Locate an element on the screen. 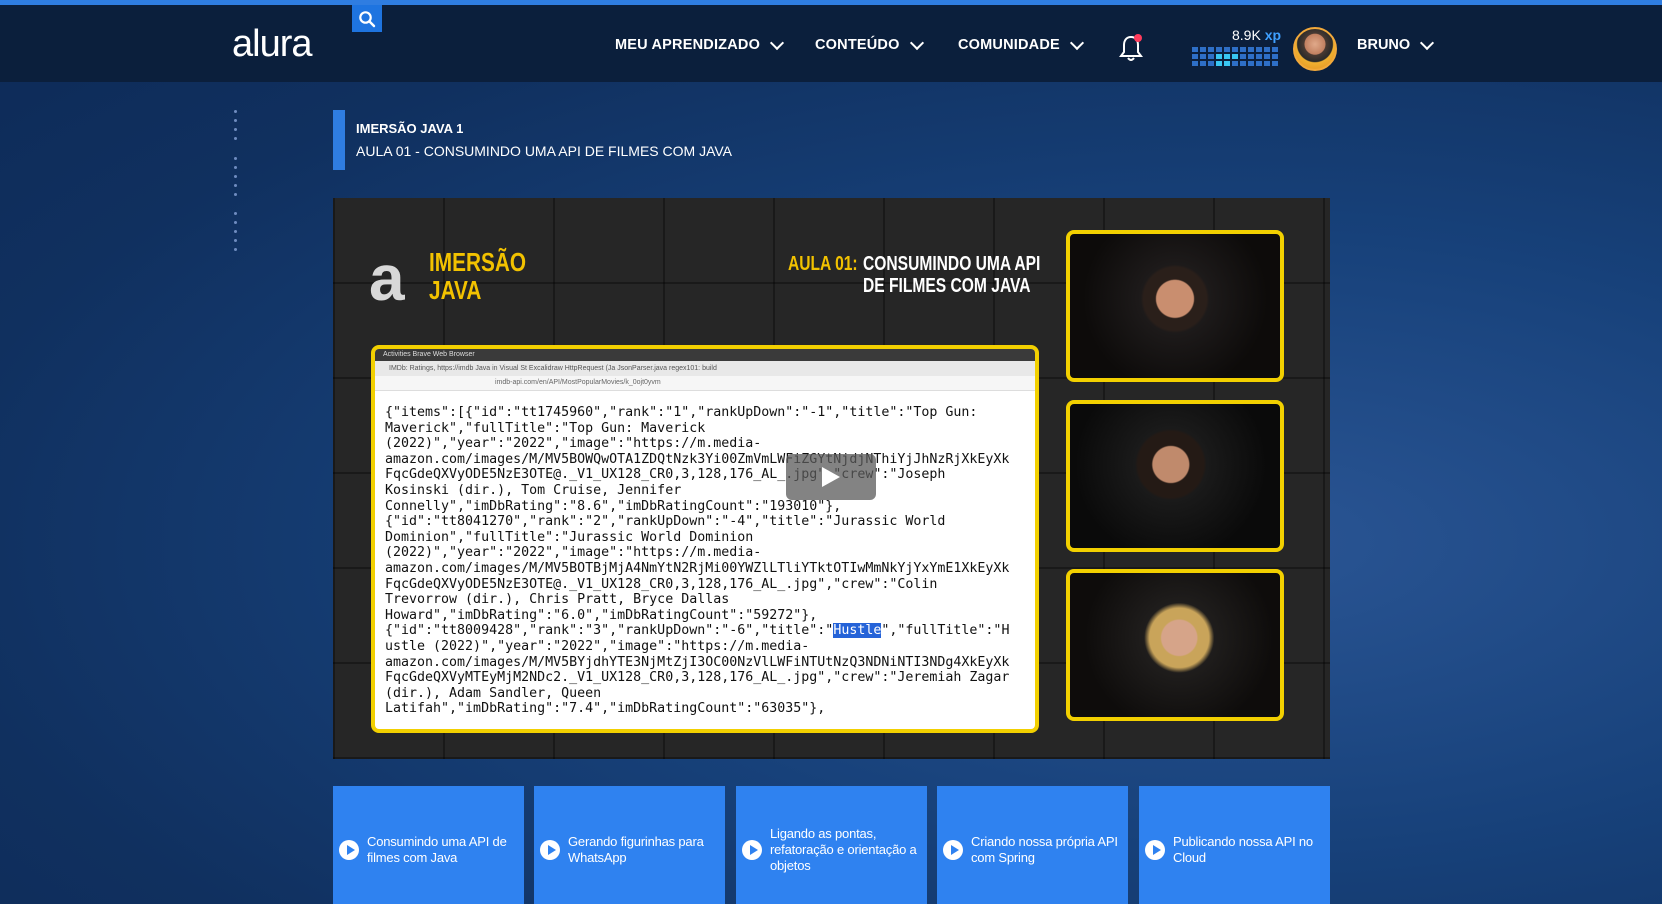 The height and width of the screenshot is (904, 1662). screen-os-topbar: Activities Brave Web Browser is located at coordinates (705, 355).